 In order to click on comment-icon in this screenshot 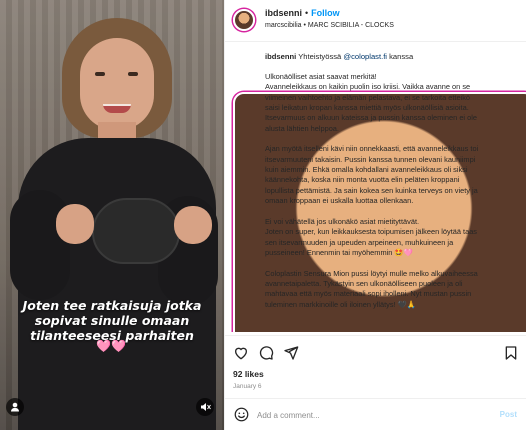, I will do `click(266, 353)`.